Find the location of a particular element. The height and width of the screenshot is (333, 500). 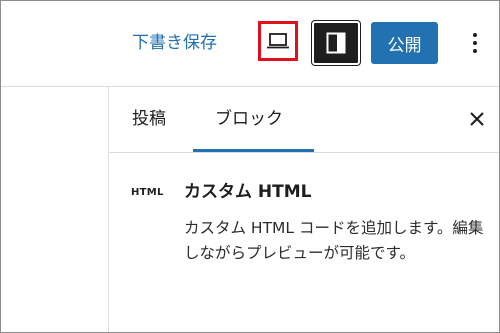

tab-post: 投稿 is located at coordinates (149, 119).